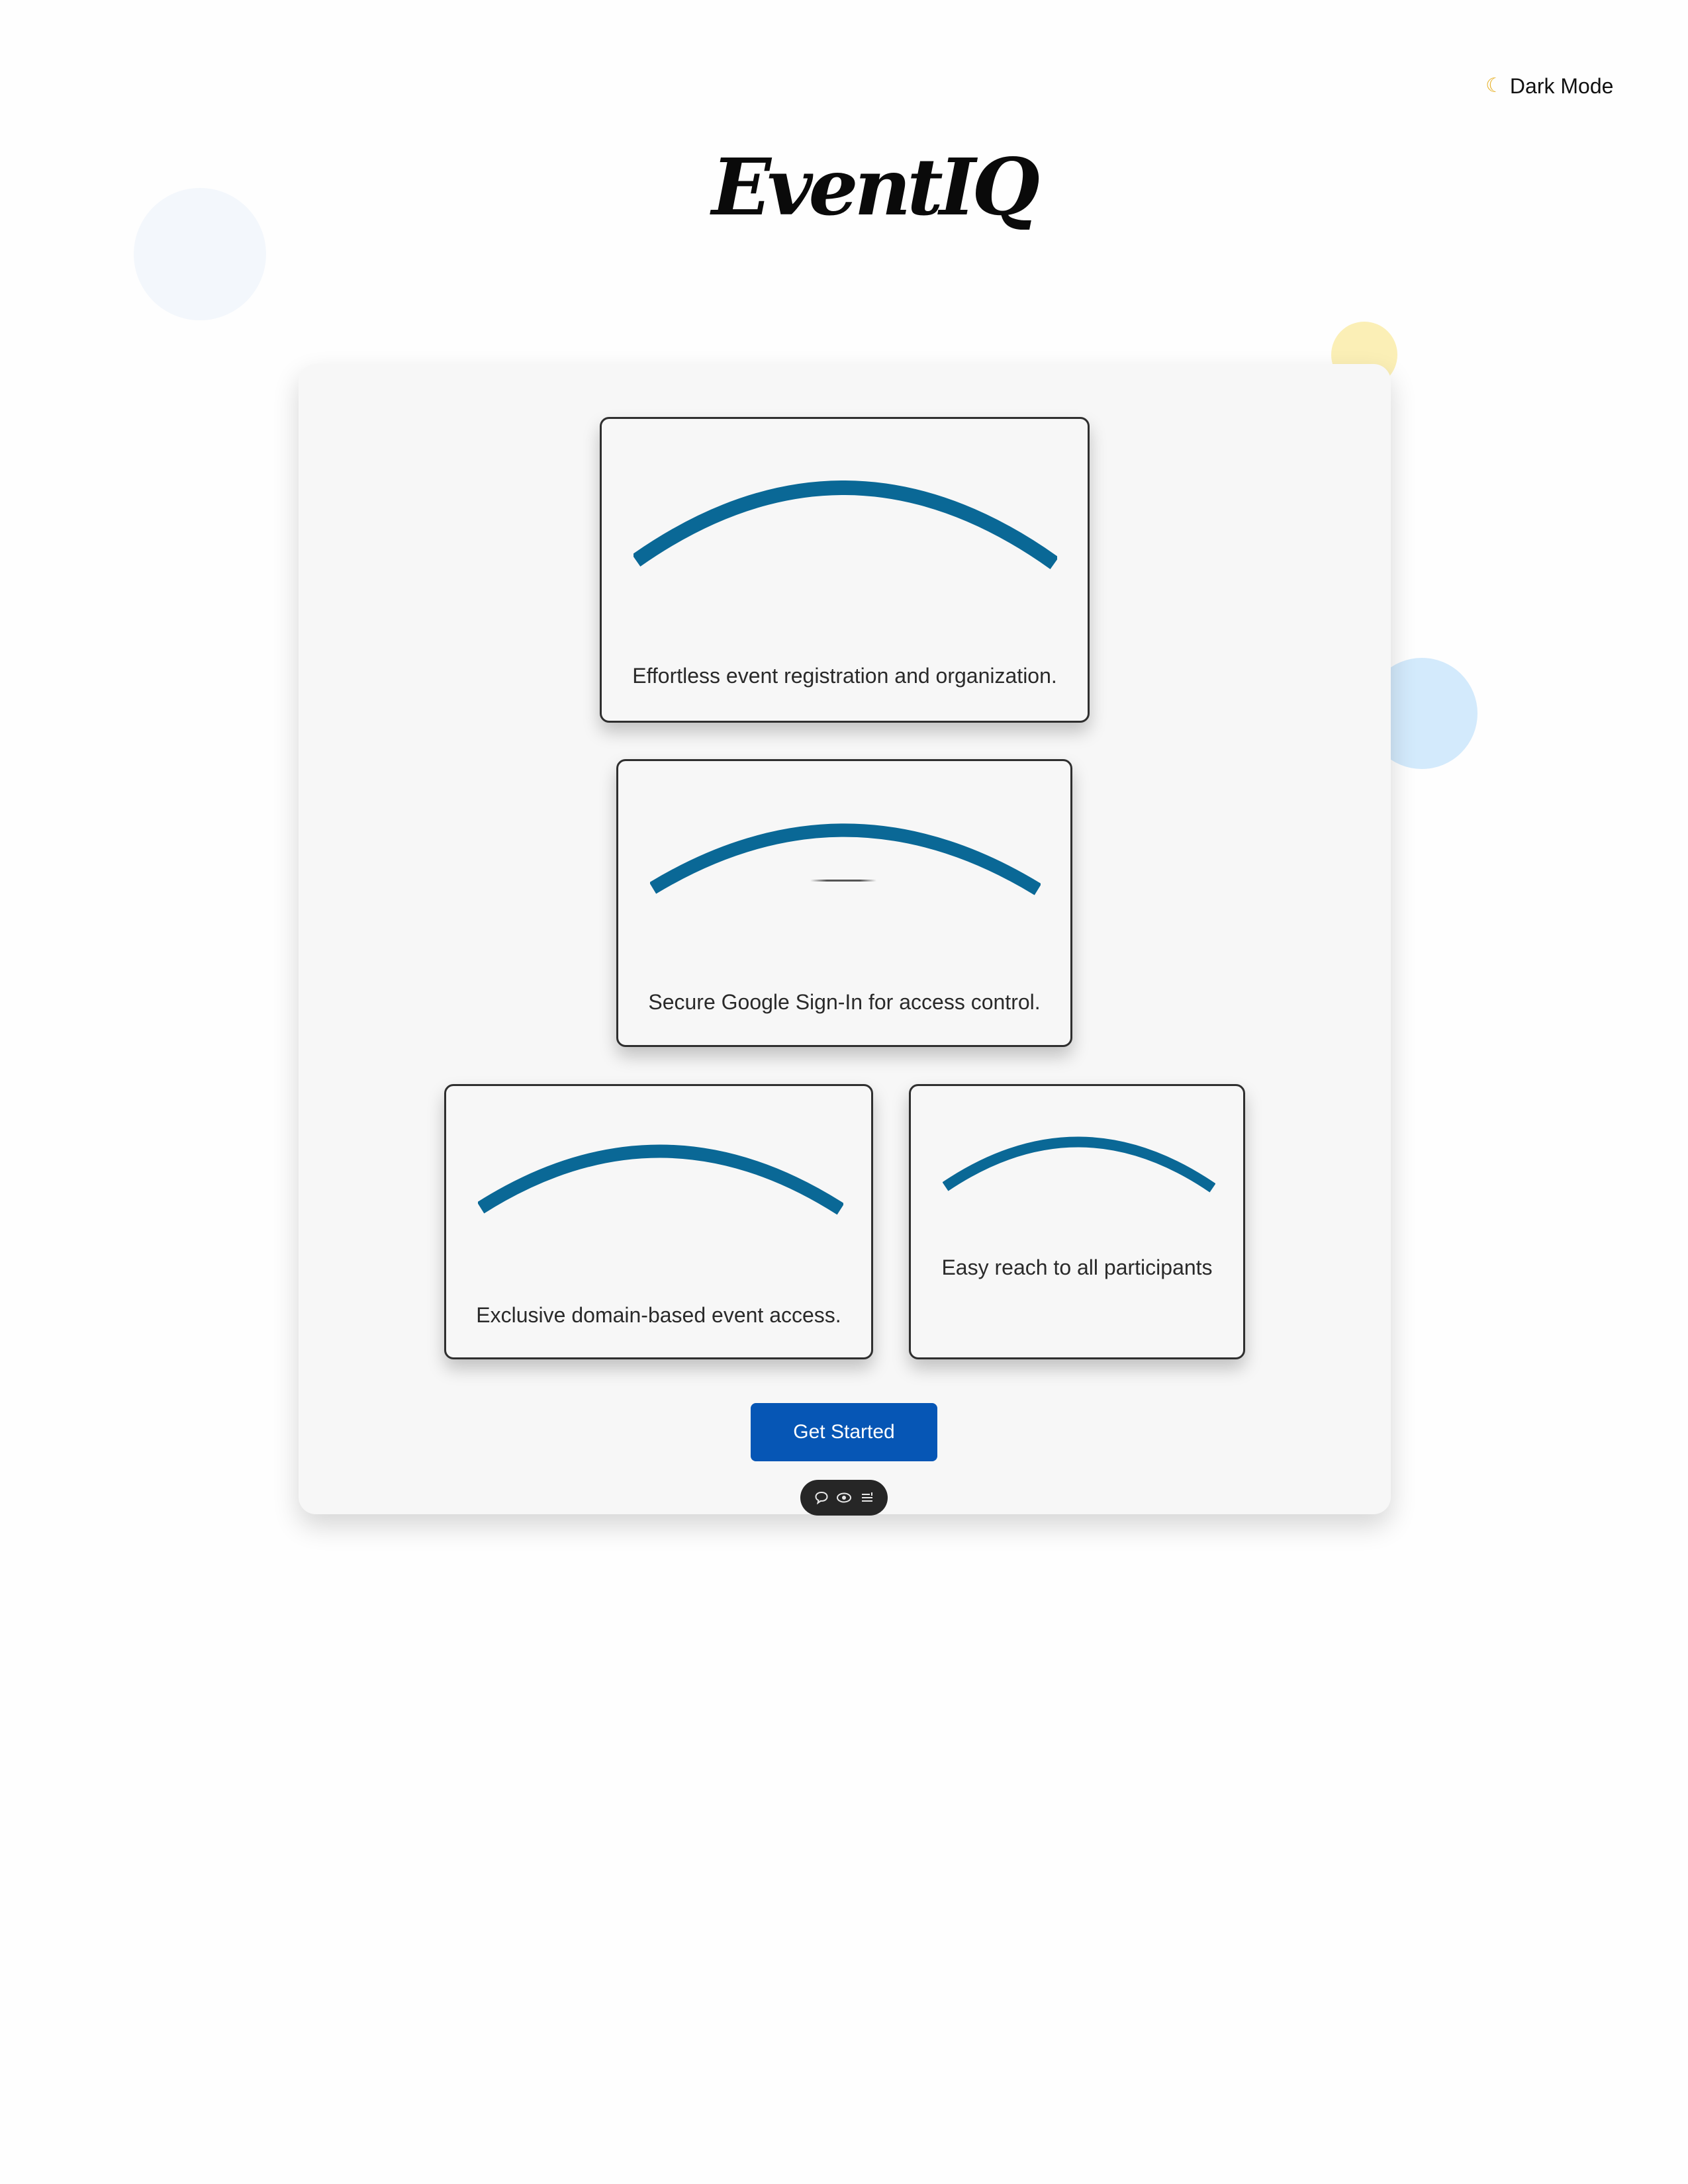  Describe the element at coordinates (821, 1497) in the screenshot. I see `comment-icon` at that location.